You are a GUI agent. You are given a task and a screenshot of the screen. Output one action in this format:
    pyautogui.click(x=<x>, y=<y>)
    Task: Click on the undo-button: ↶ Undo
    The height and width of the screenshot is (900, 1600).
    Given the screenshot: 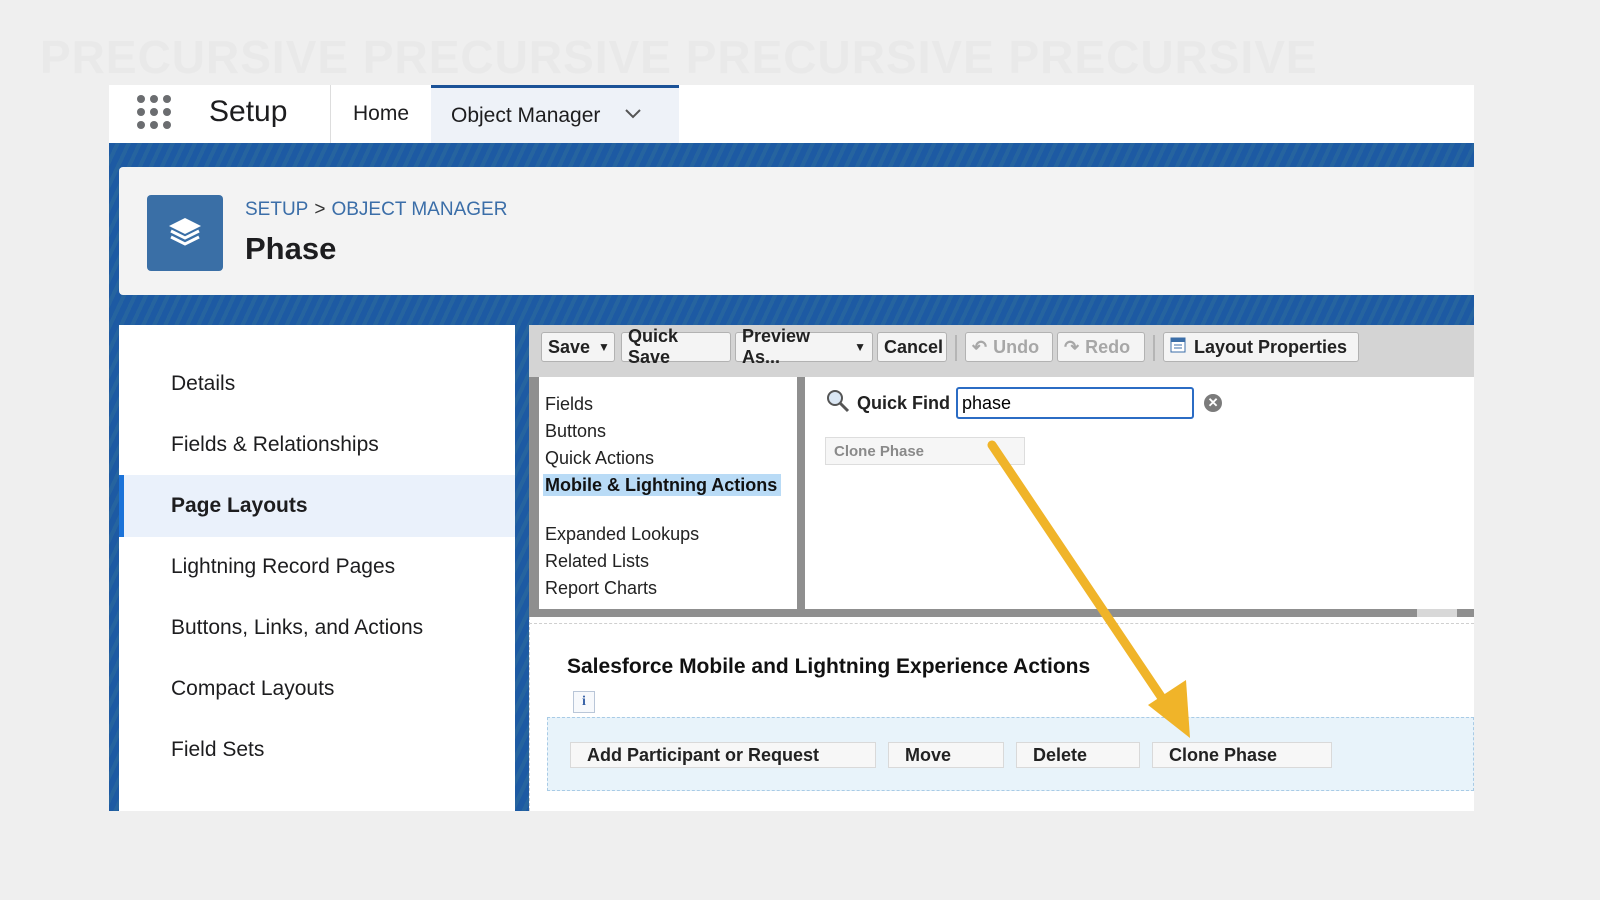 What is the action you would take?
    pyautogui.click(x=1009, y=347)
    